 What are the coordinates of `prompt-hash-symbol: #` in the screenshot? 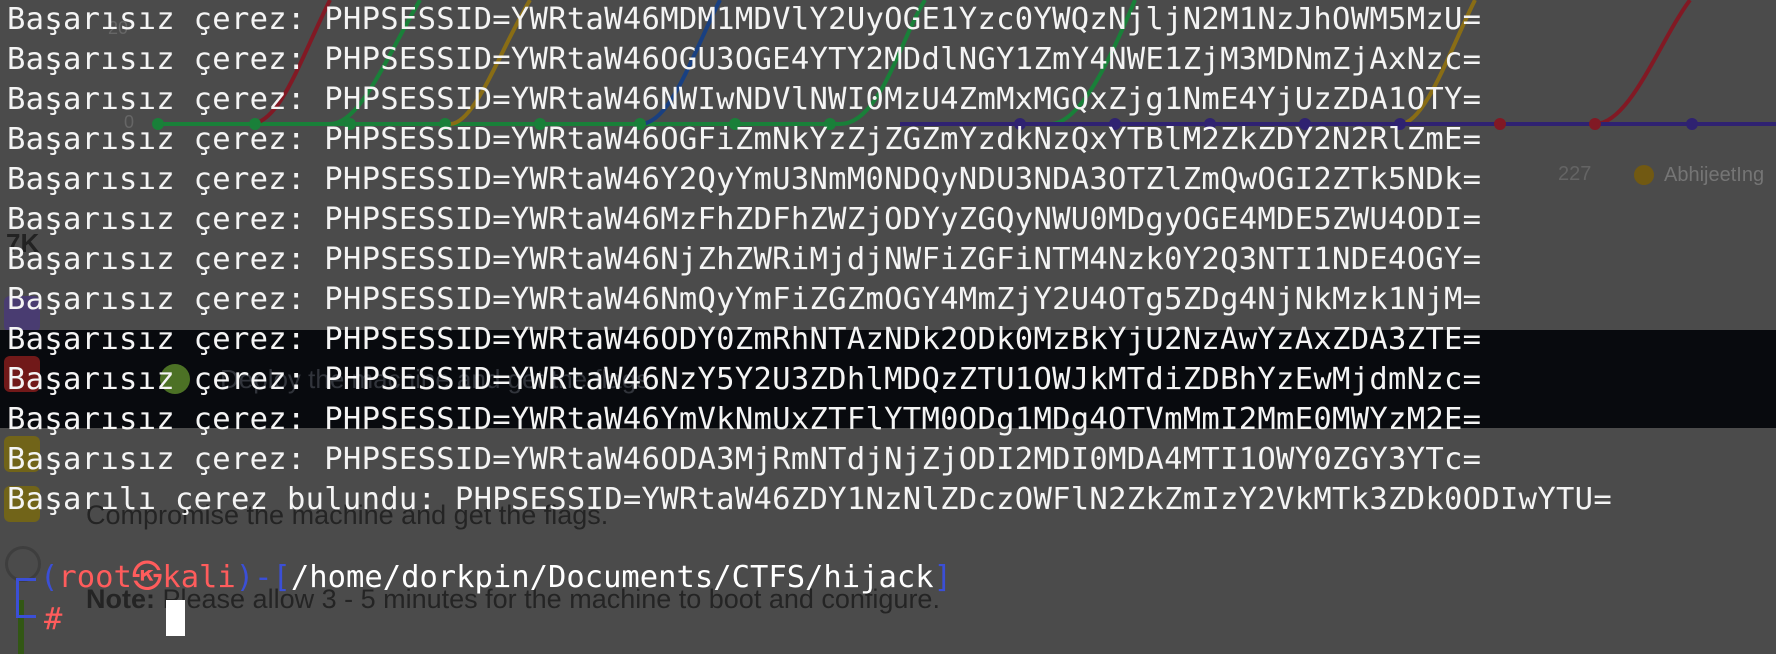 It's located at (53, 619).